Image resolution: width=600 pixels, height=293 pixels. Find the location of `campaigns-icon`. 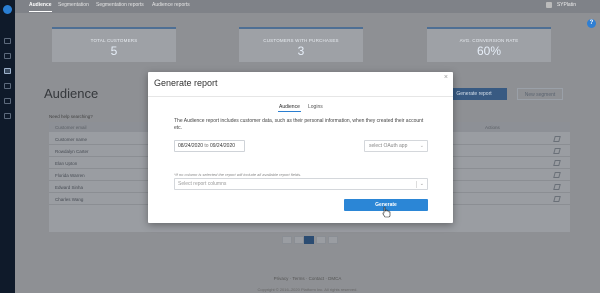

campaigns-icon is located at coordinates (7, 86).